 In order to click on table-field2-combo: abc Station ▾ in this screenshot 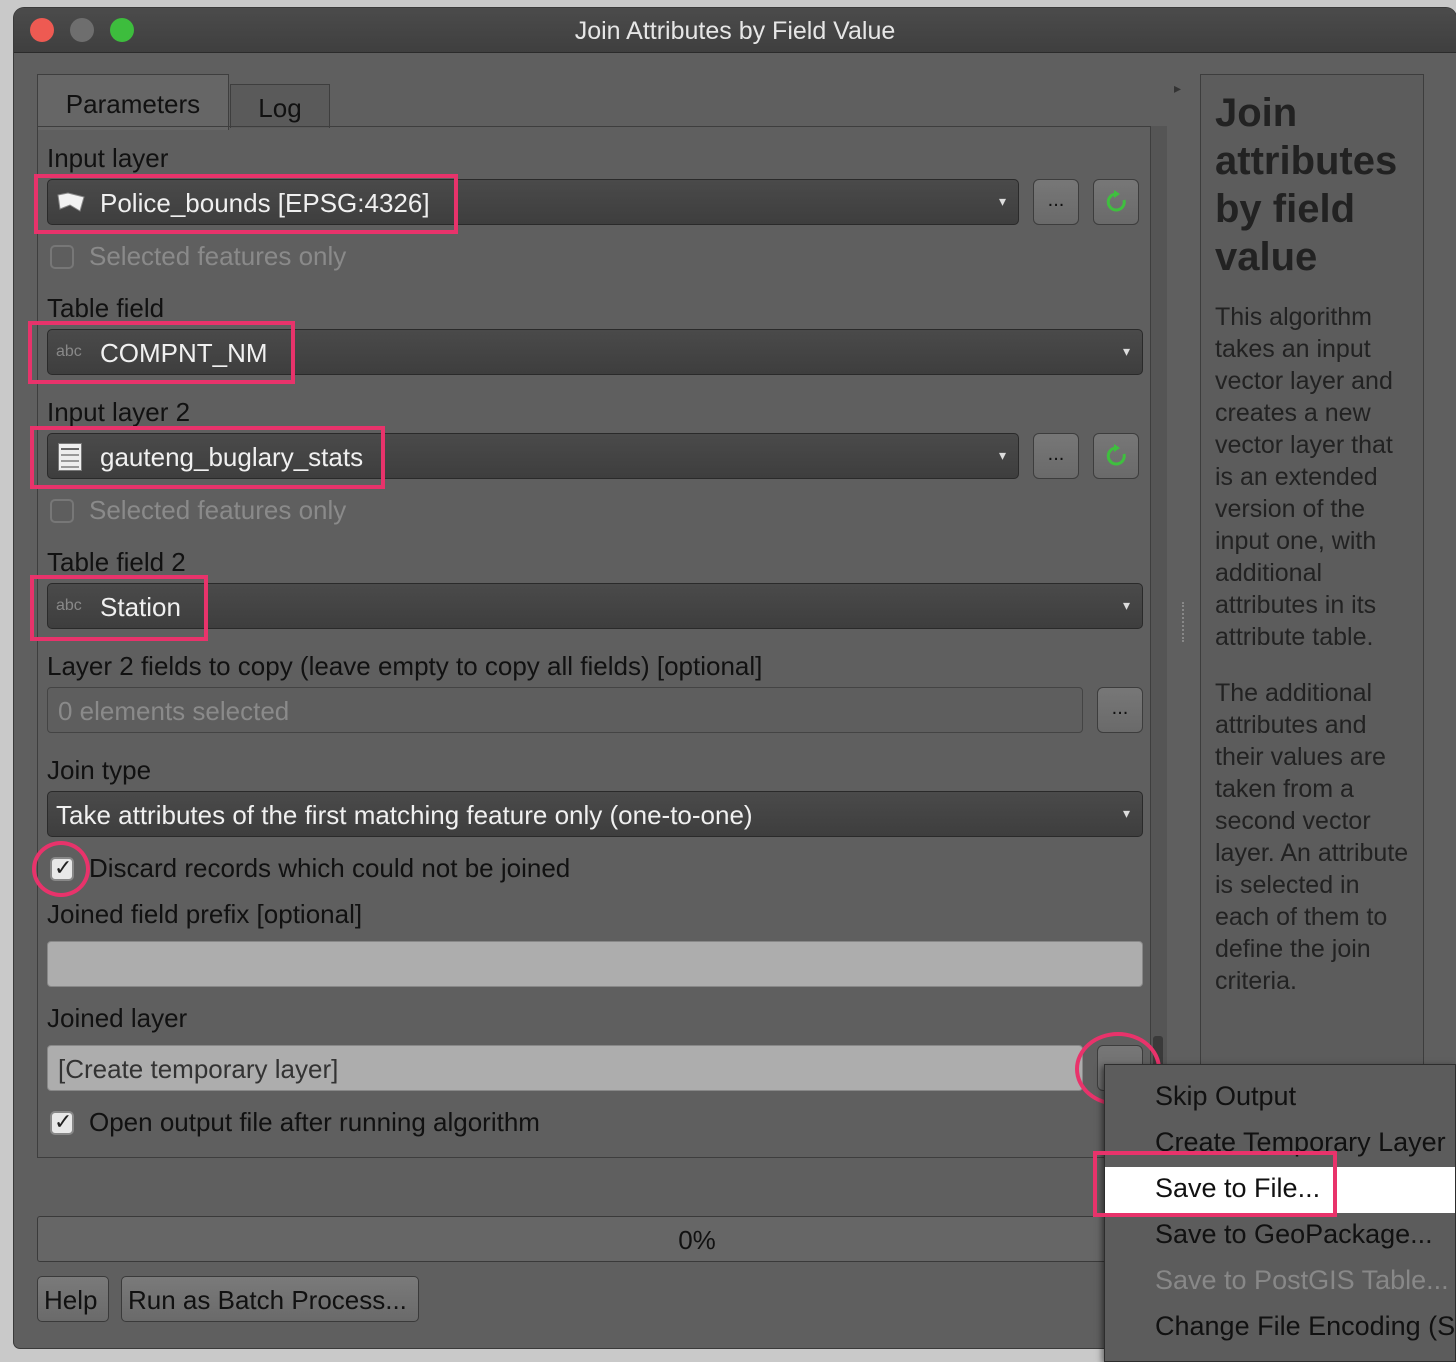, I will do `click(595, 606)`.